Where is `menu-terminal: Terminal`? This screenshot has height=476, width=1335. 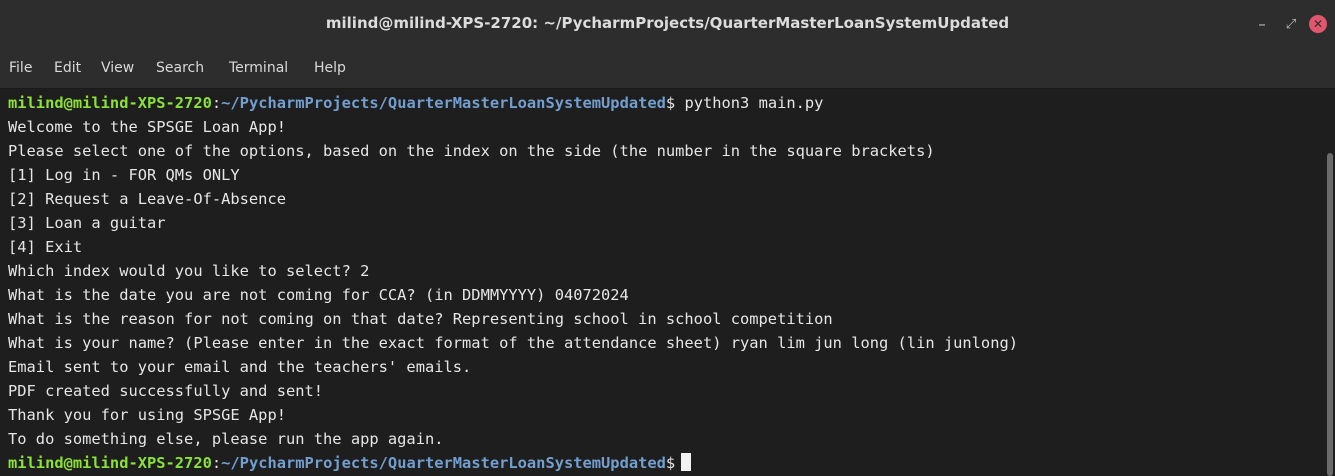 menu-terminal: Terminal is located at coordinates (258, 68).